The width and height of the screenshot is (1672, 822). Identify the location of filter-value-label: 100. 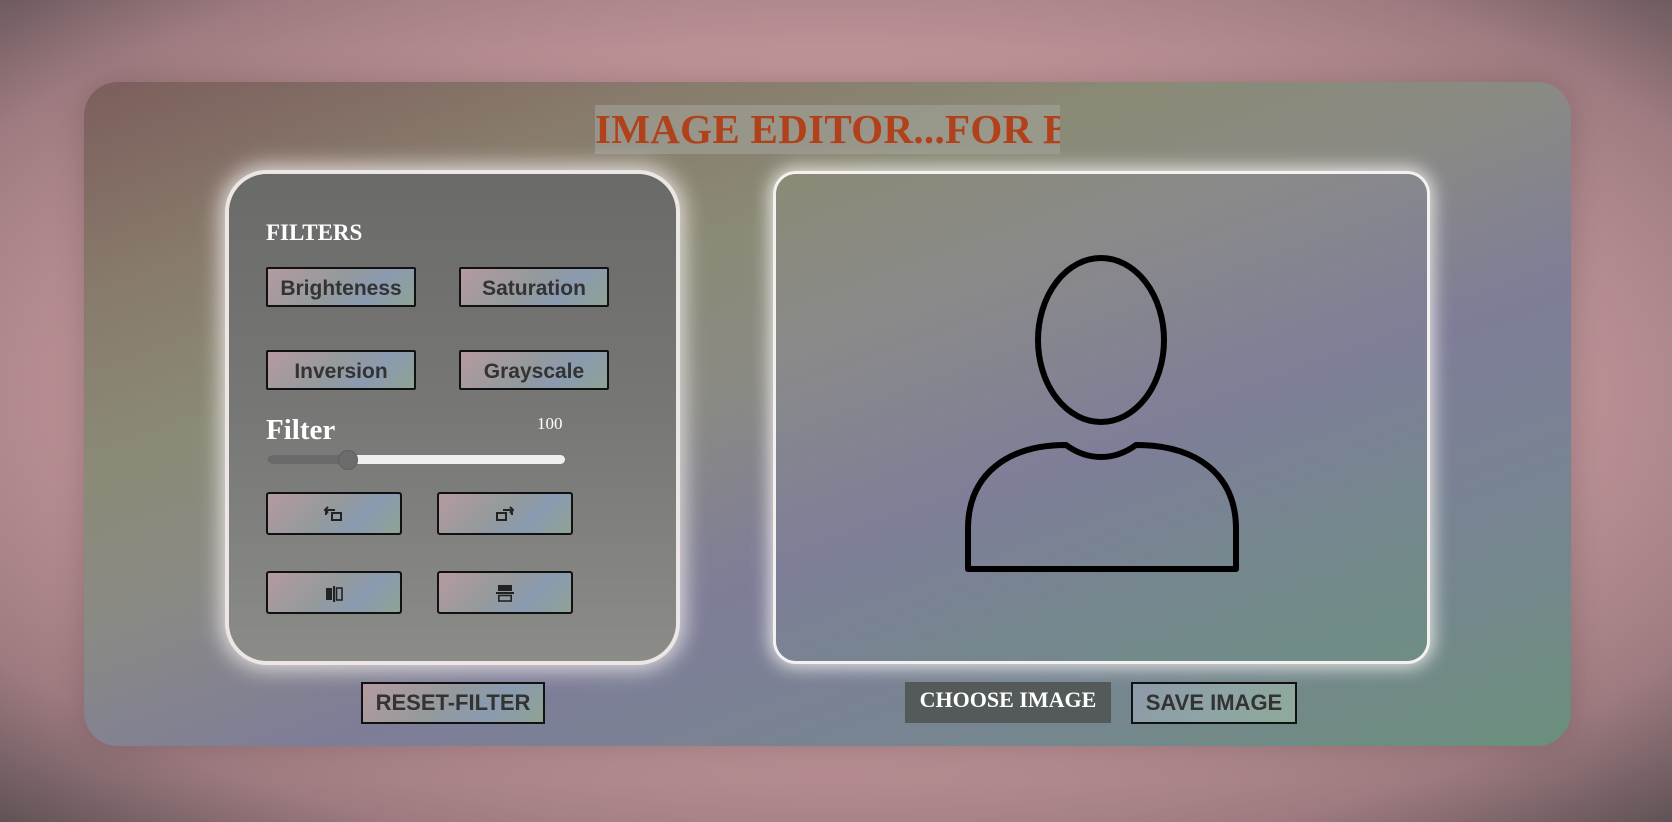
(550, 423).